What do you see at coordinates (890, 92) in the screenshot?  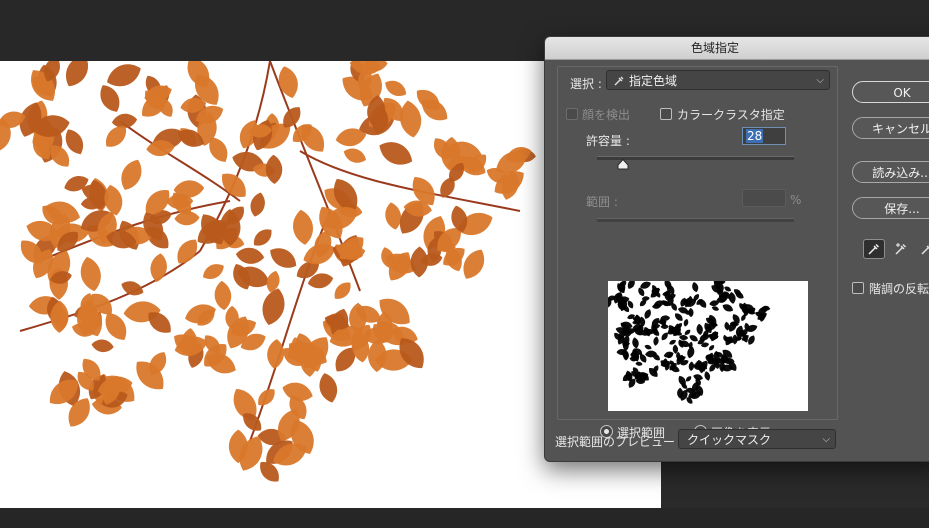 I see `ok-button: OK` at bounding box center [890, 92].